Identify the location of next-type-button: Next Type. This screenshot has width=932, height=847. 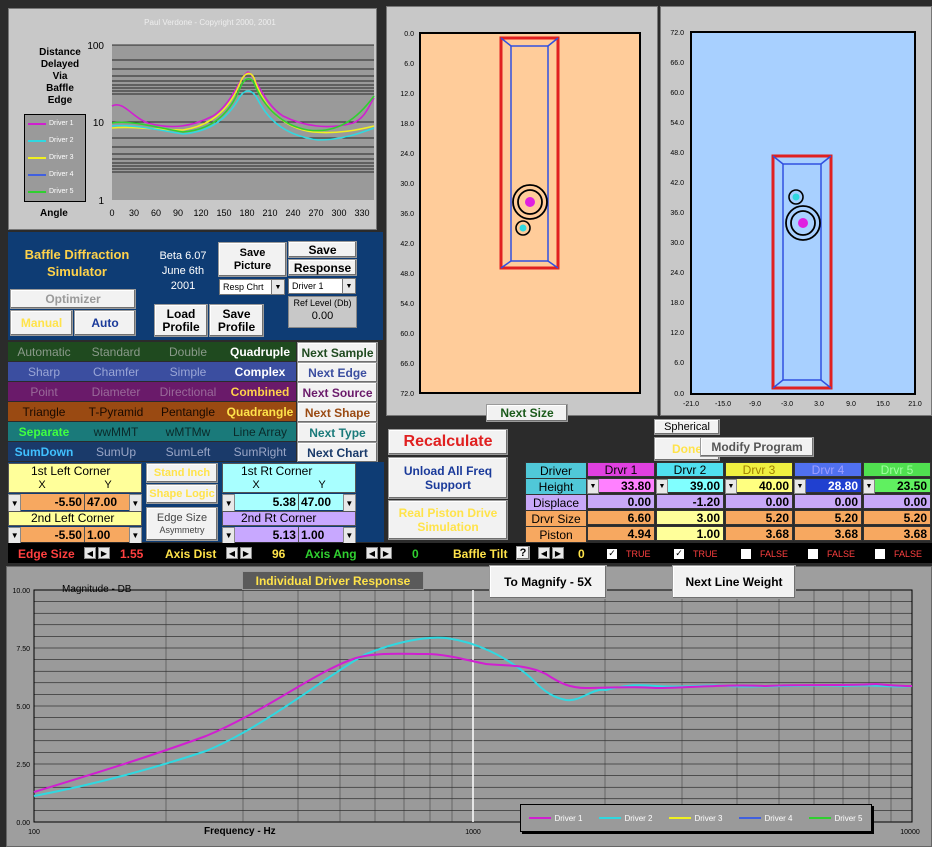
(337, 432).